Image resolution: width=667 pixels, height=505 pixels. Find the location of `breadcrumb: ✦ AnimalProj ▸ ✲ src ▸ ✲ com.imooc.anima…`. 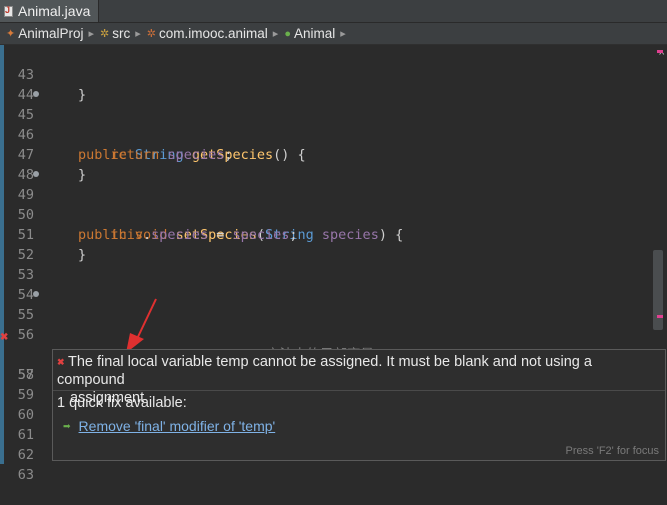

breadcrumb: ✦ AnimalProj ▸ ✲ src ▸ ✲ com.imooc.anima… is located at coordinates (333, 34).